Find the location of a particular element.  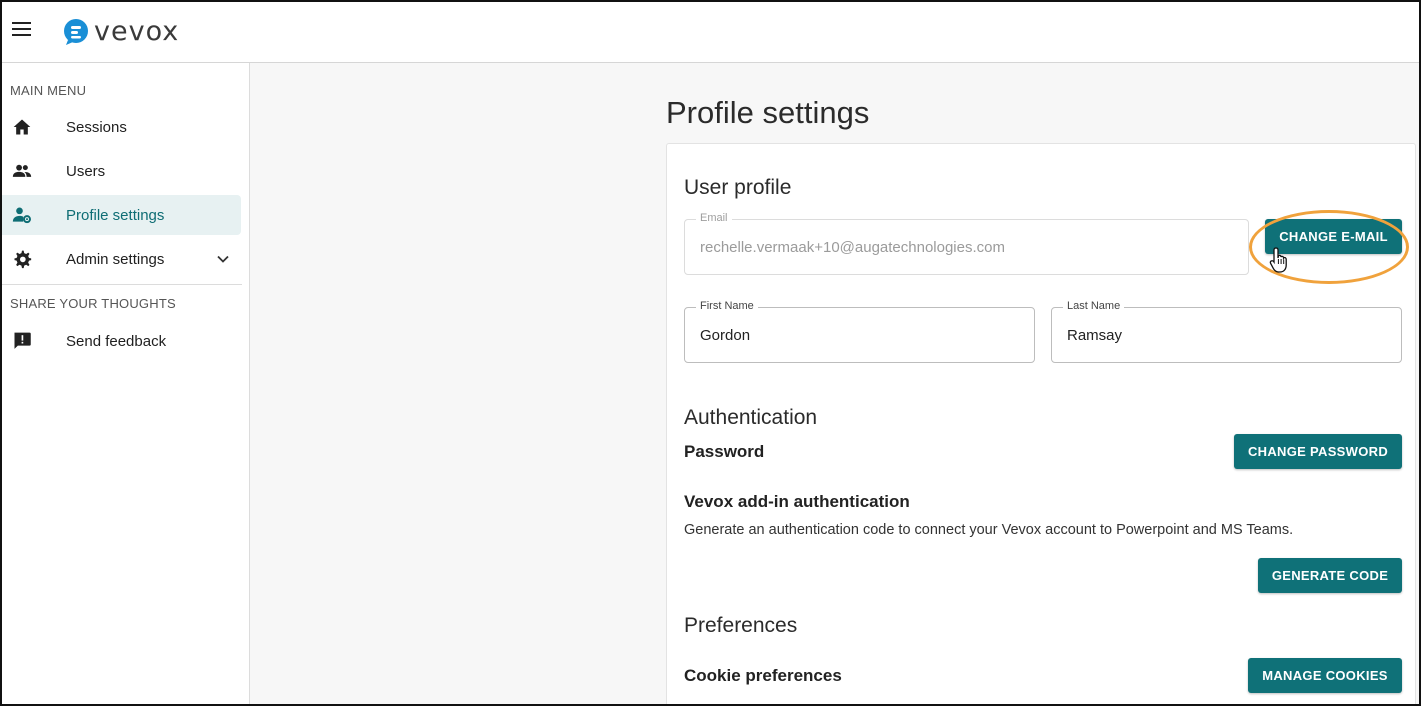

sidebar-item-admin-settings: Admin settings is located at coordinates (121, 259).